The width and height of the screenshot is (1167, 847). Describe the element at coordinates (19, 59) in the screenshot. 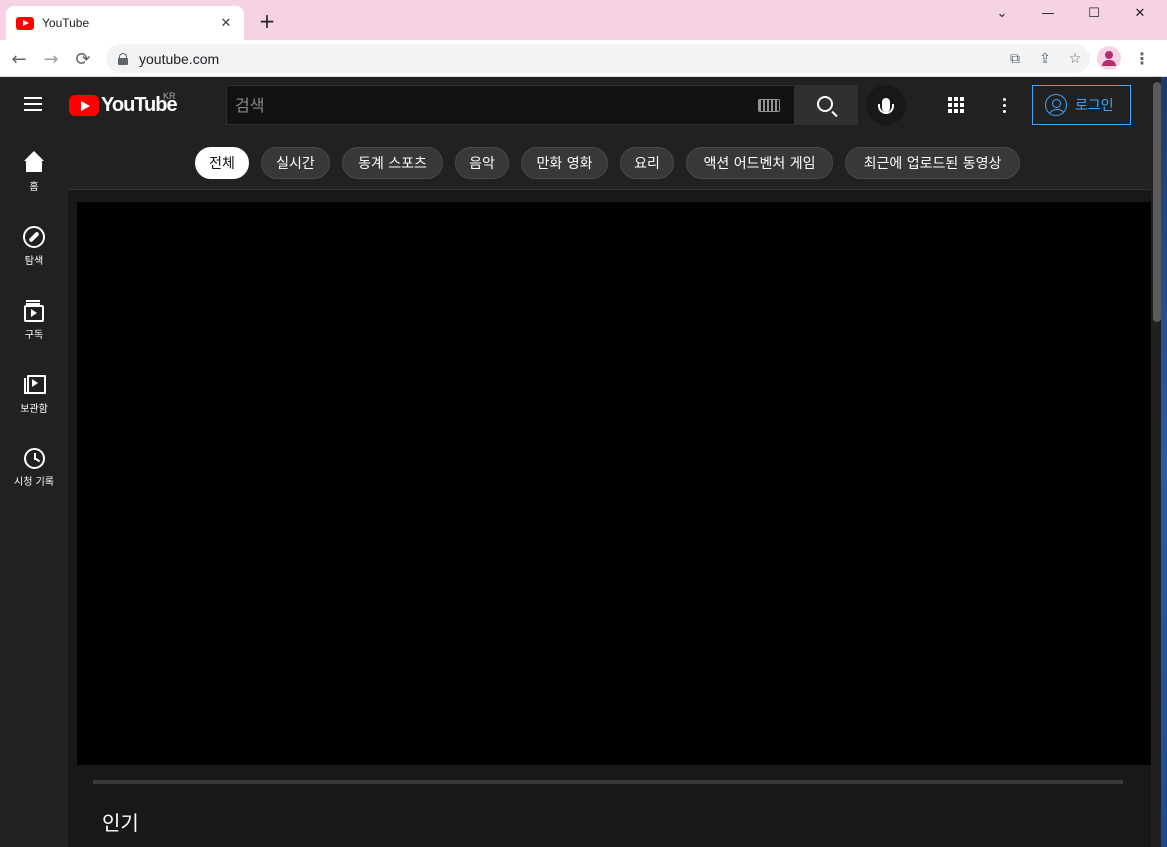

I see `back-button: ←` at that location.